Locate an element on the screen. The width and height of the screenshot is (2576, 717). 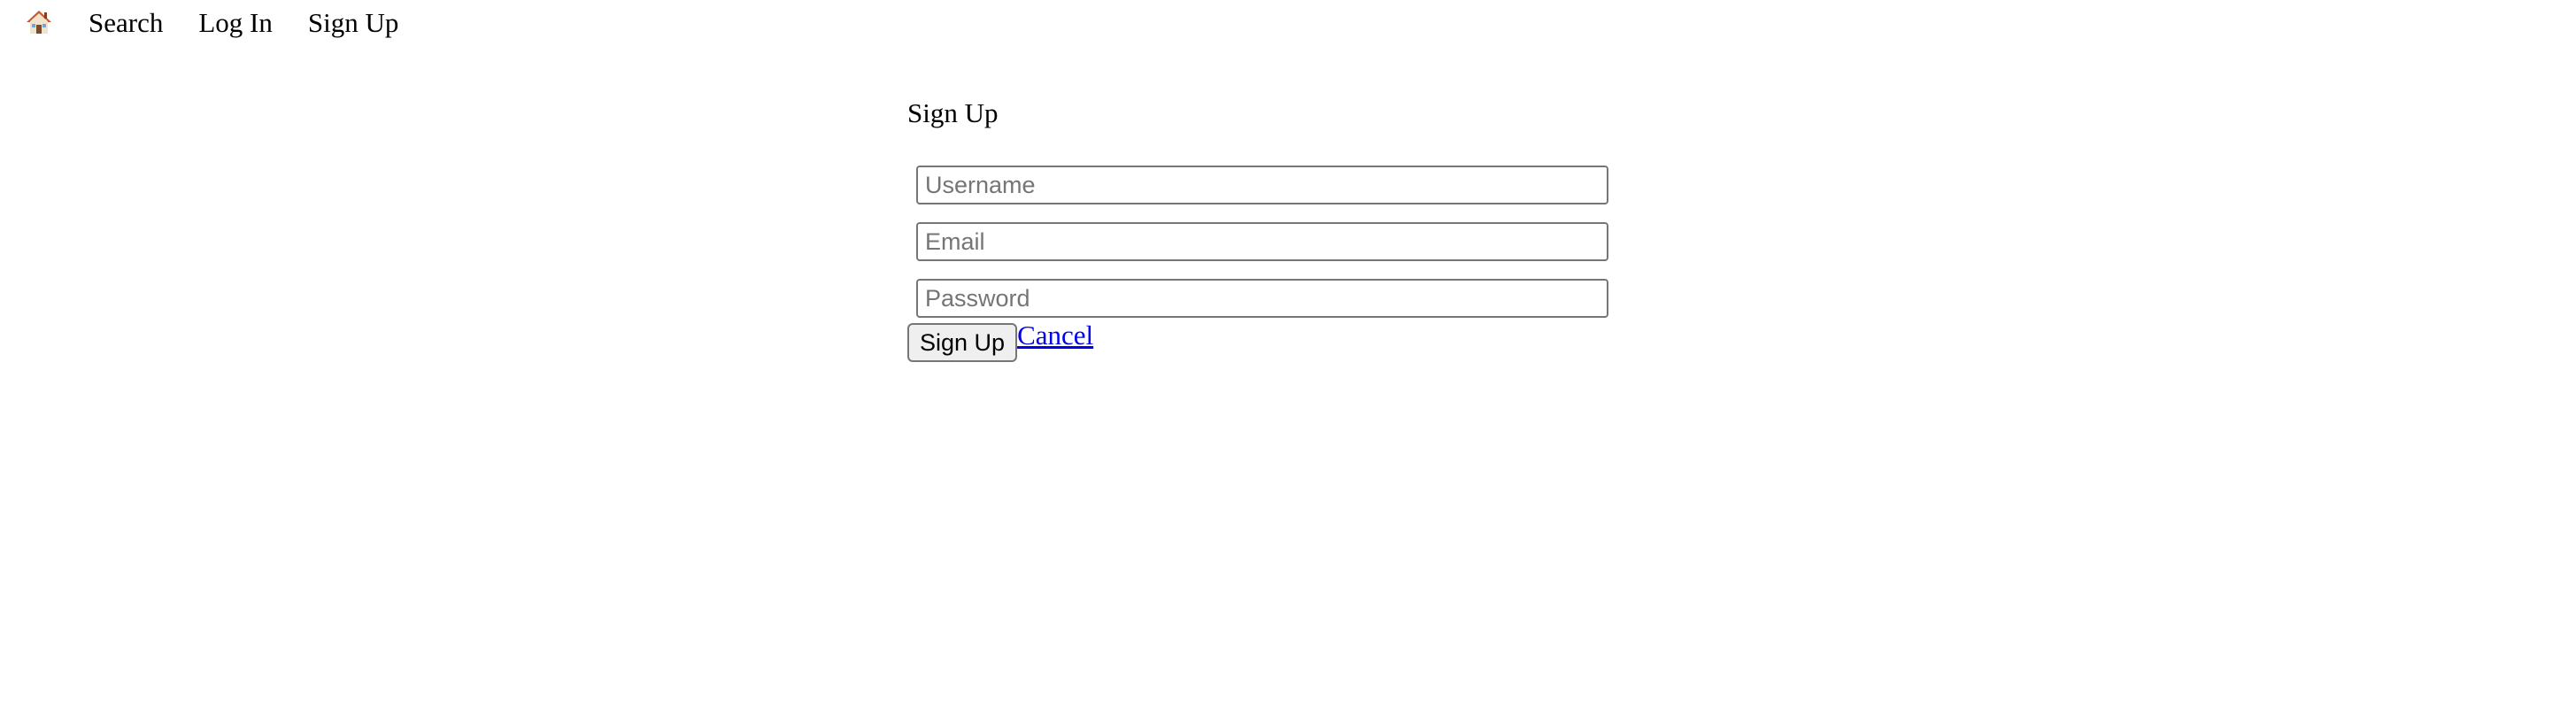
signup-form: Sign Up Sign Up Cancel is located at coordinates (1261, 230).